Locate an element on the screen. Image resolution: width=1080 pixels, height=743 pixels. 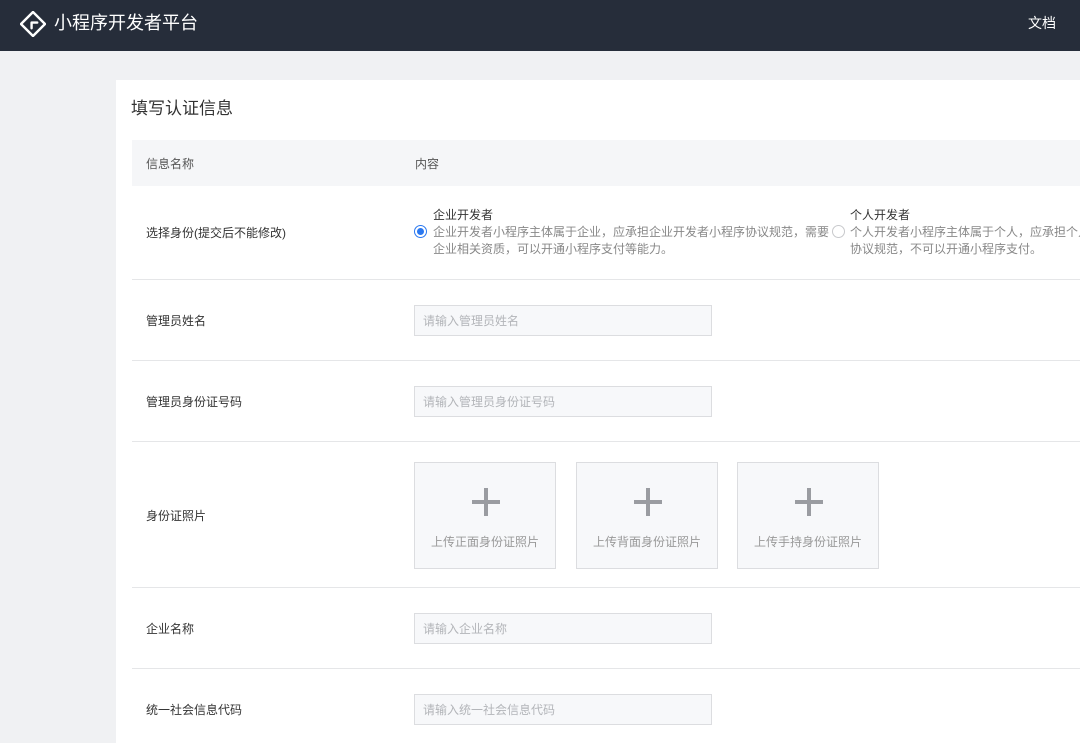
enterprise-option-title: 企业开发者 is located at coordinates (463, 215).